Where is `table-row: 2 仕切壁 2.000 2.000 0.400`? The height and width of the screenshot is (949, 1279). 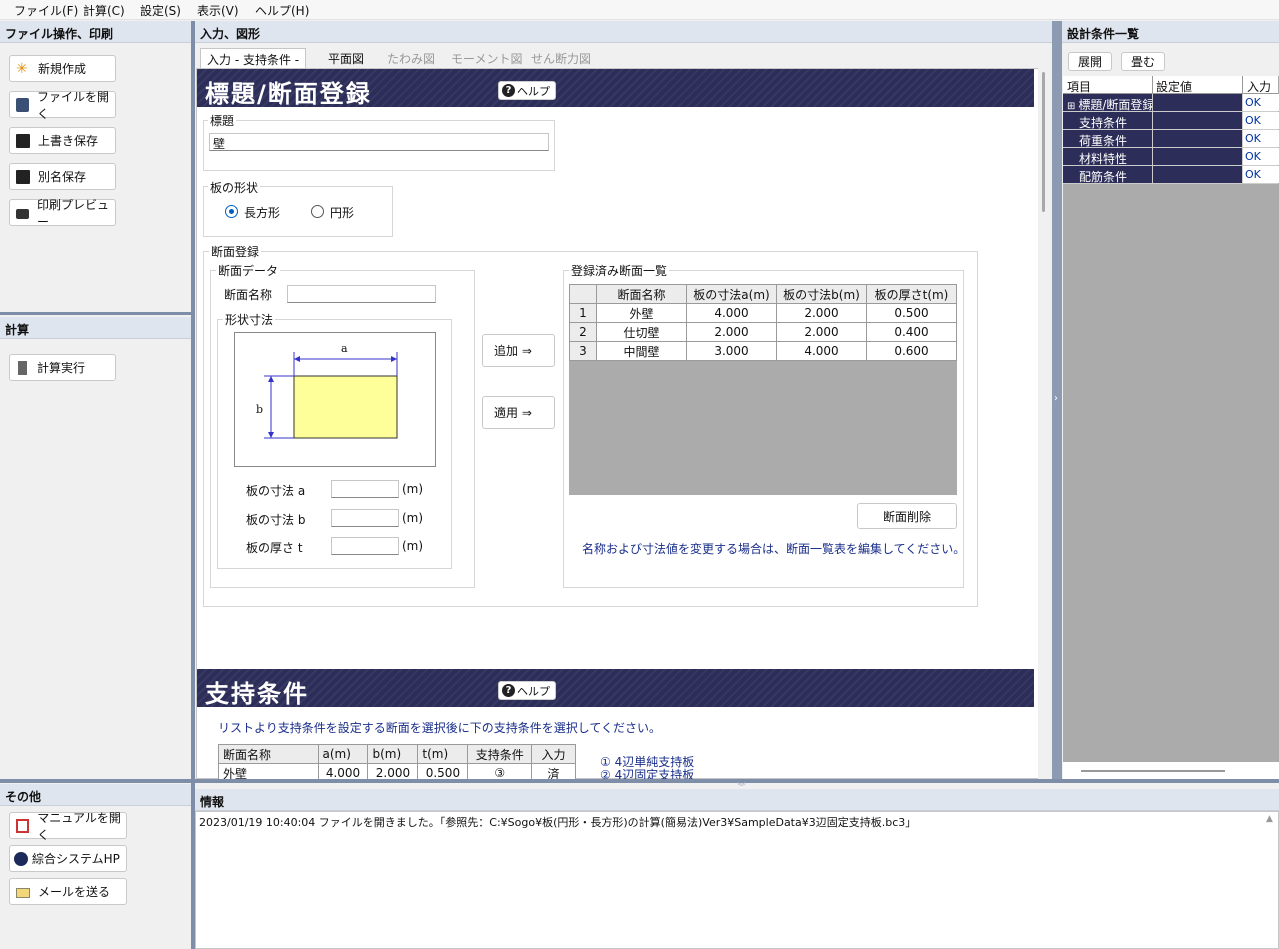 table-row: 2 仕切壁 2.000 2.000 0.400 is located at coordinates (763, 332).